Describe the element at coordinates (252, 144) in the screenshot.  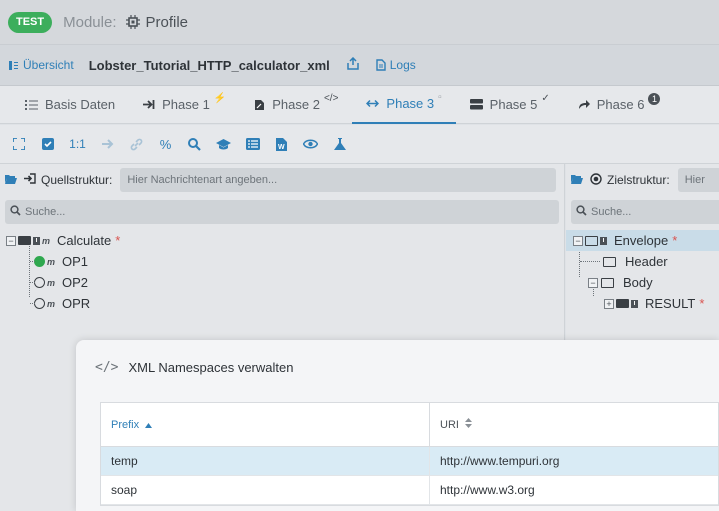
I see `table-list-icon` at that location.